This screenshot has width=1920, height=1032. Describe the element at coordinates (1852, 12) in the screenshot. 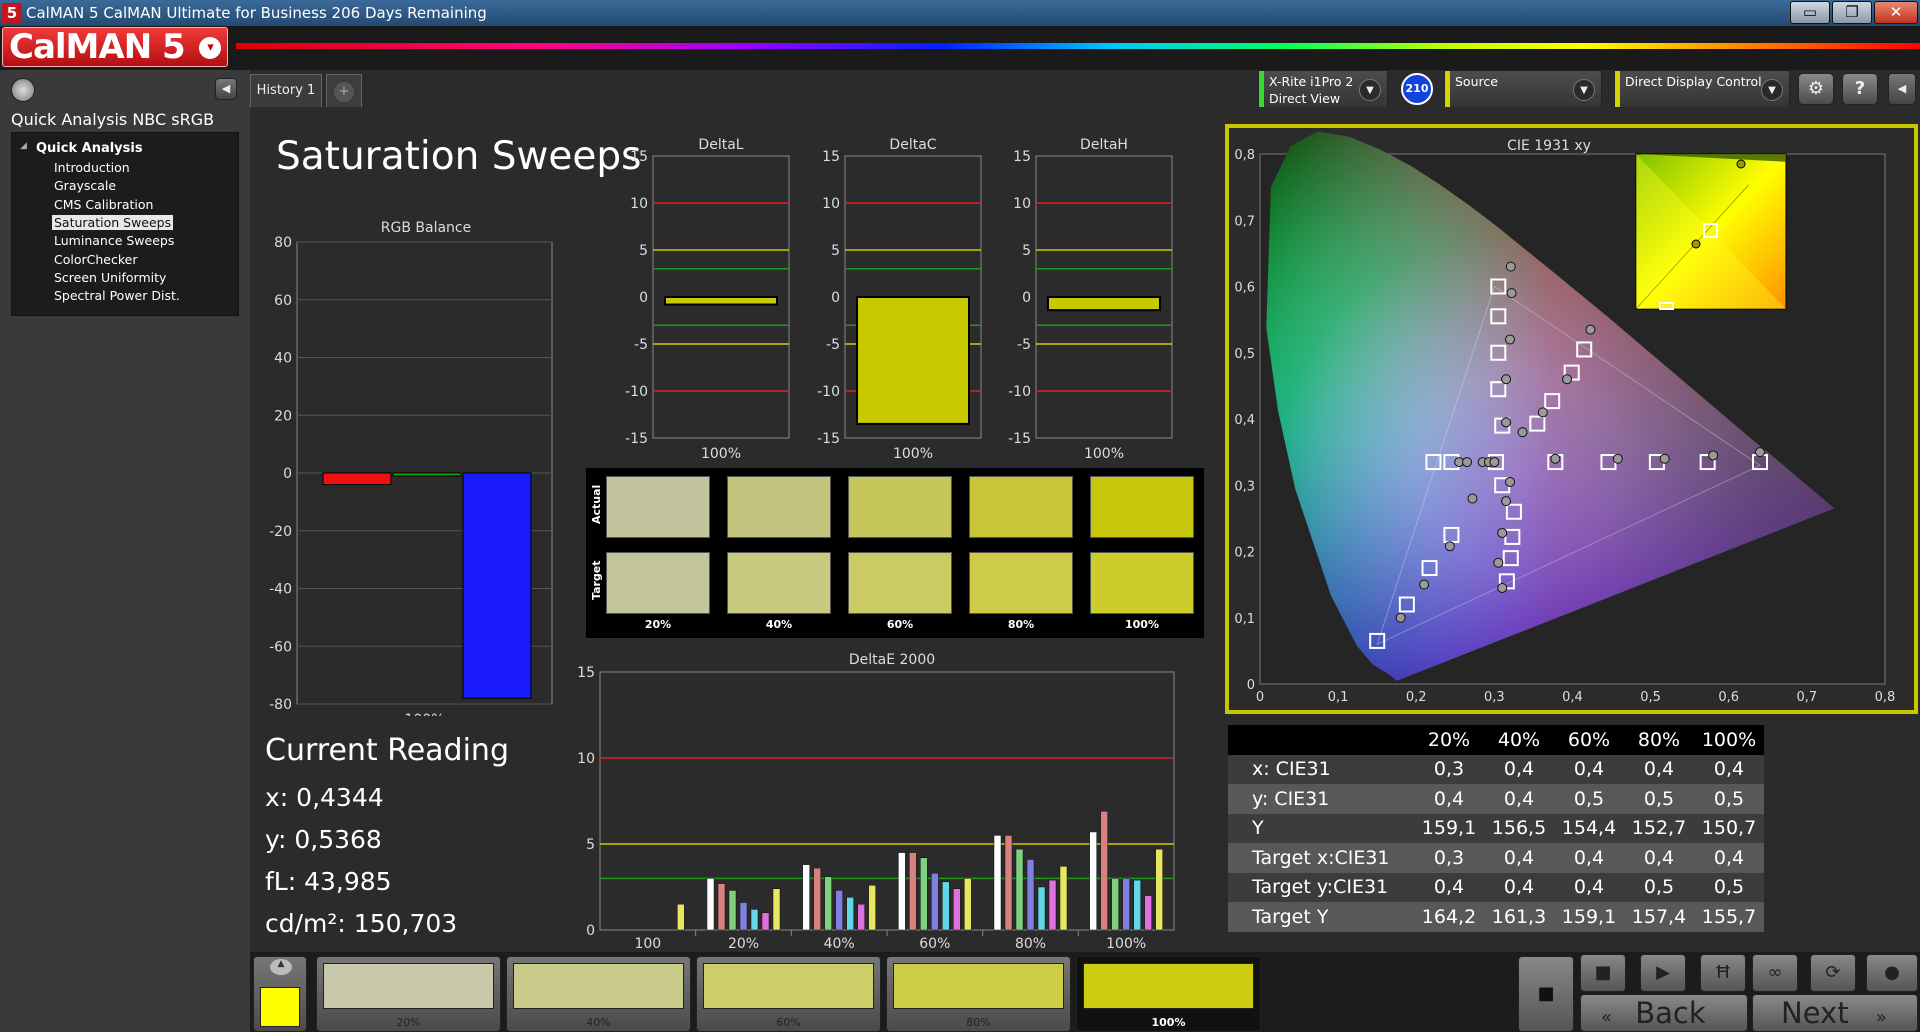

I see `maximize-button: ❐` at that location.